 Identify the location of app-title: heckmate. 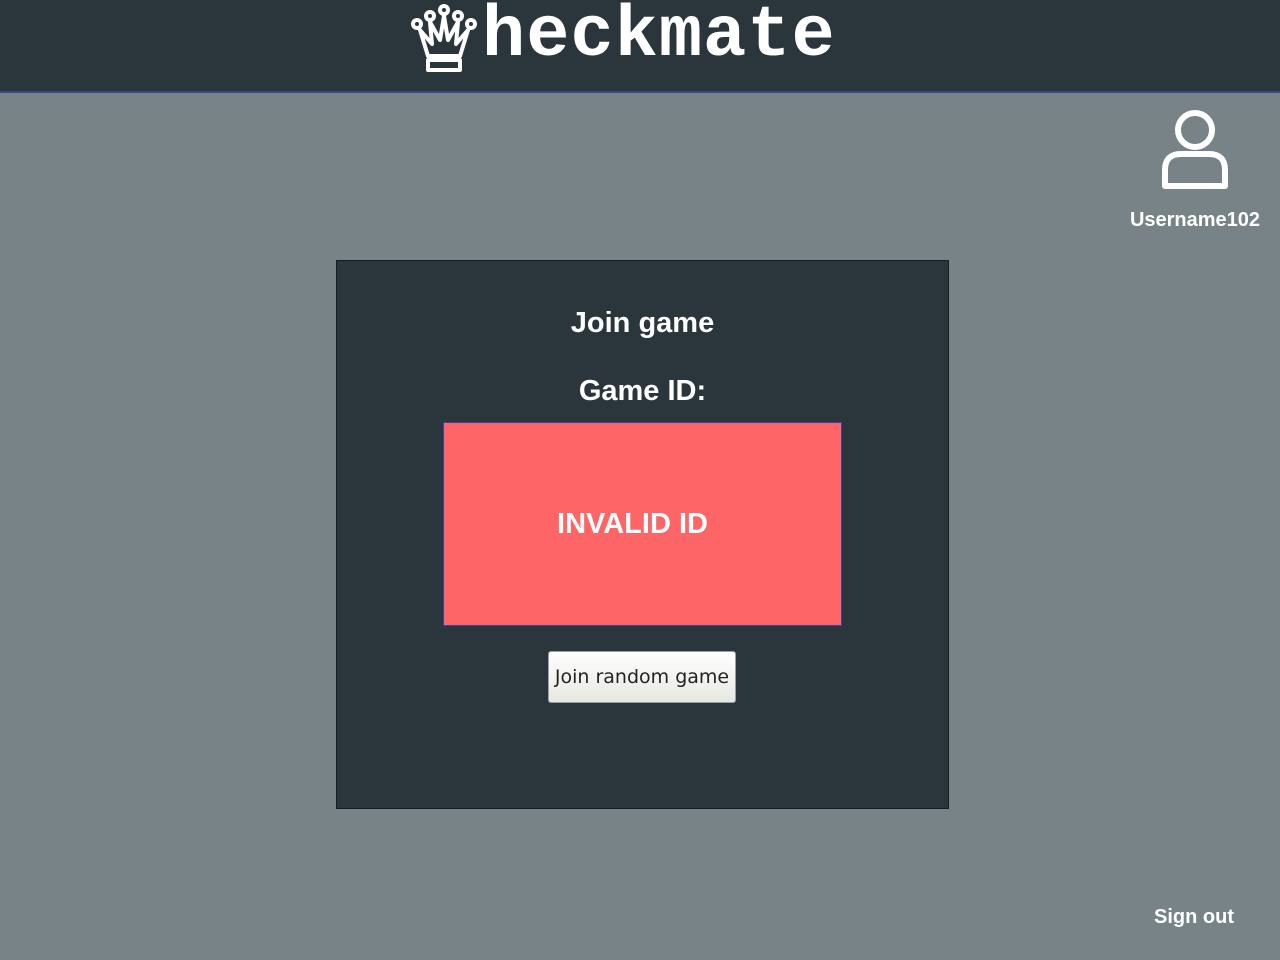
(659, 38).